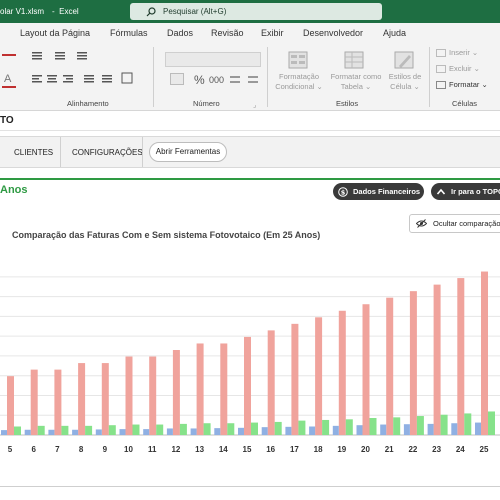 This screenshot has width=500, height=500. Describe the element at coordinates (107, 152) in the screenshot. I see `nav-configuracoes: CONFIGURAÇÕES` at that location.